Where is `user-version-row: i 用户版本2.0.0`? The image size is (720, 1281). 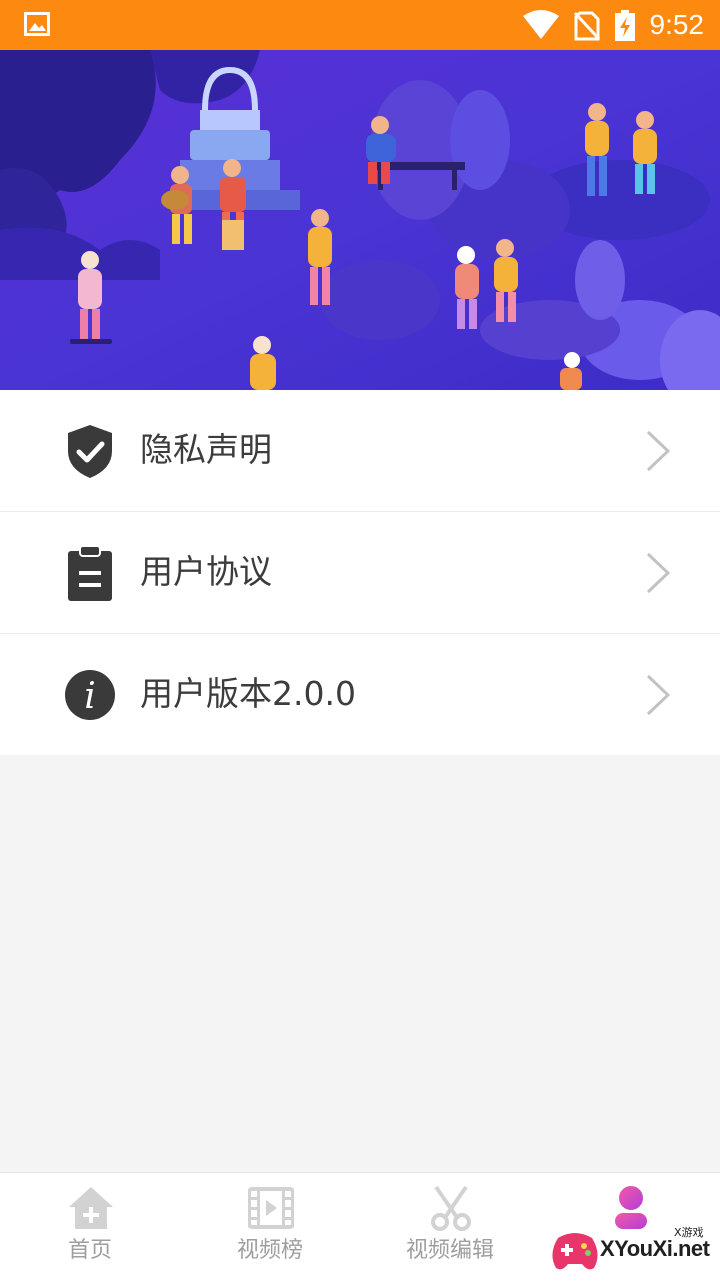
user-version-row: i 用户版本2.0.0 is located at coordinates (360, 694).